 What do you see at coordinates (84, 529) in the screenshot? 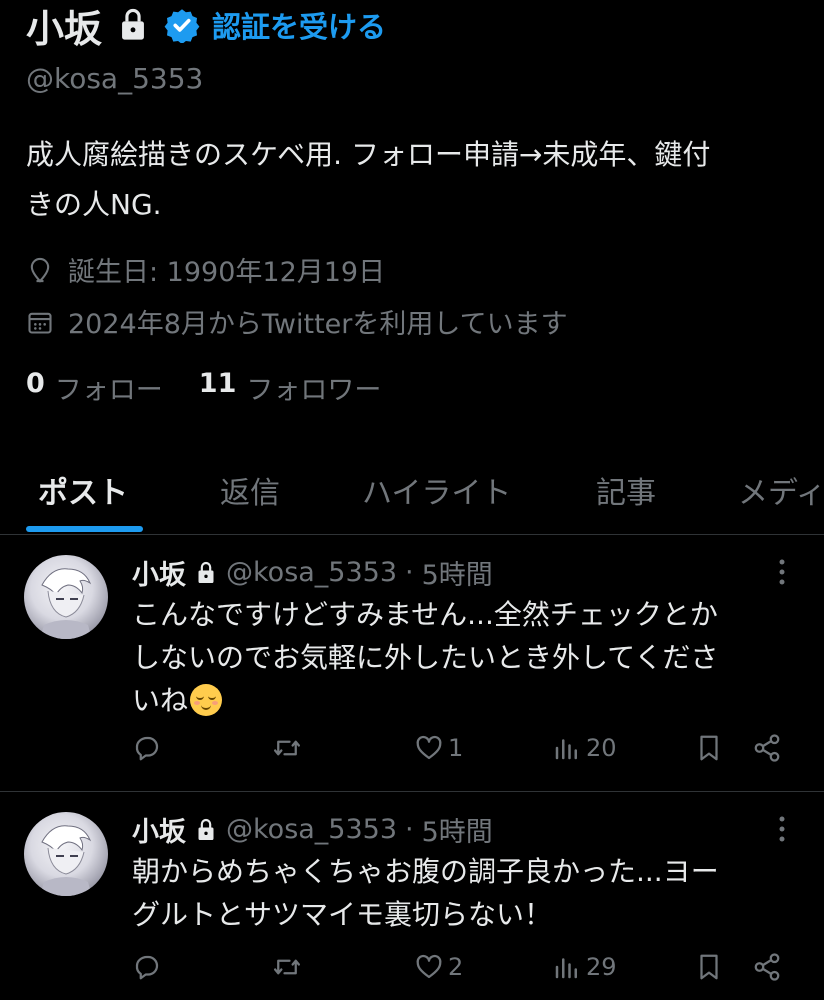
I see `active-tab-indicator` at bounding box center [84, 529].